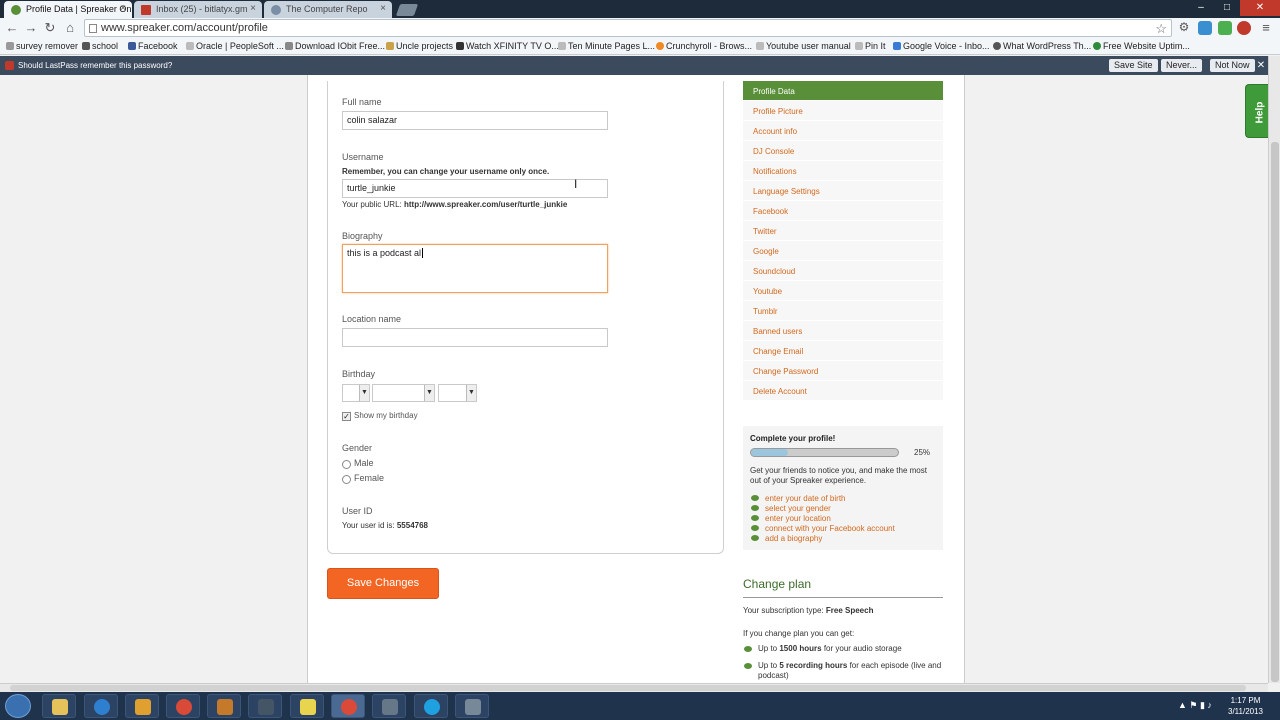 The image size is (1280, 720). What do you see at coordinates (1195, 705) in the screenshot?
I see `system-tray-icons: ▲ ⚑ ▮ ♪` at bounding box center [1195, 705].